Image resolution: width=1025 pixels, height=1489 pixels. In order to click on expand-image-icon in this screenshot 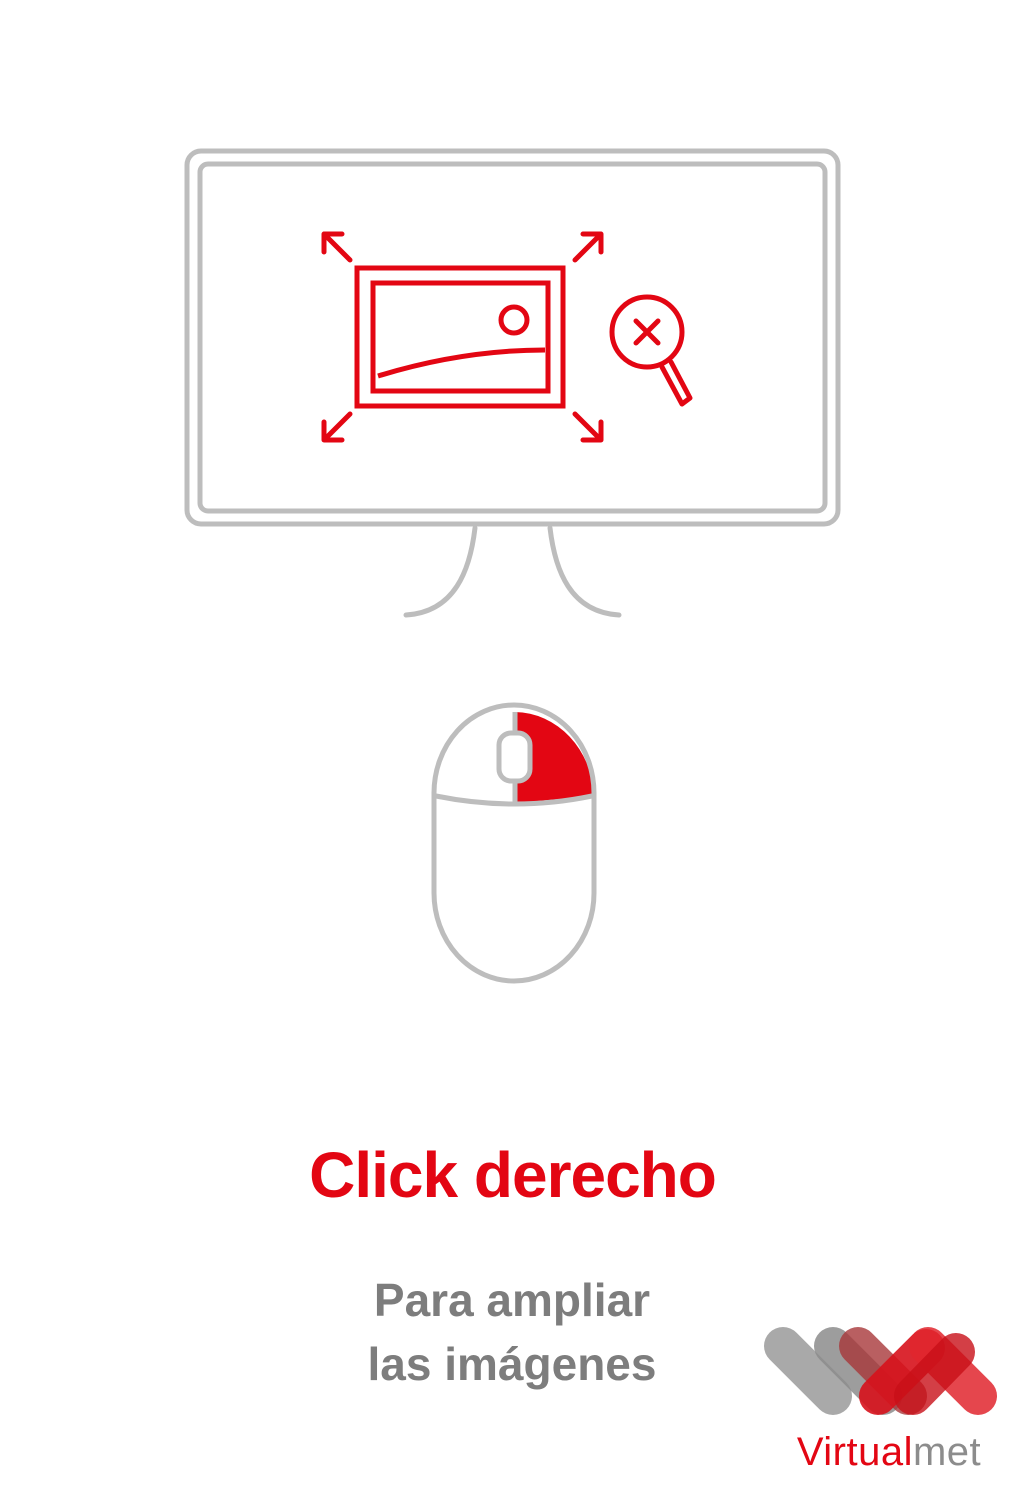, I will do `click(462, 337)`.